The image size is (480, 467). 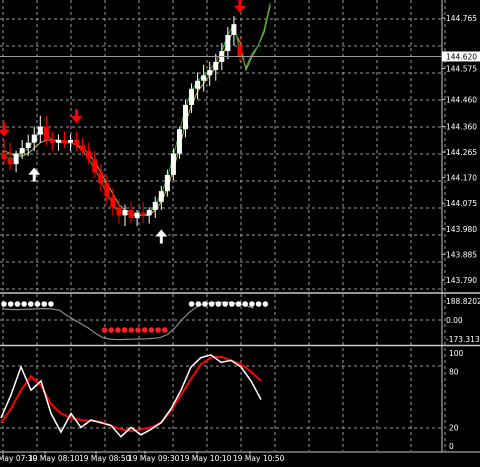 I want to click on stochastic-axis-label: 20, so click(x=454, y=427).